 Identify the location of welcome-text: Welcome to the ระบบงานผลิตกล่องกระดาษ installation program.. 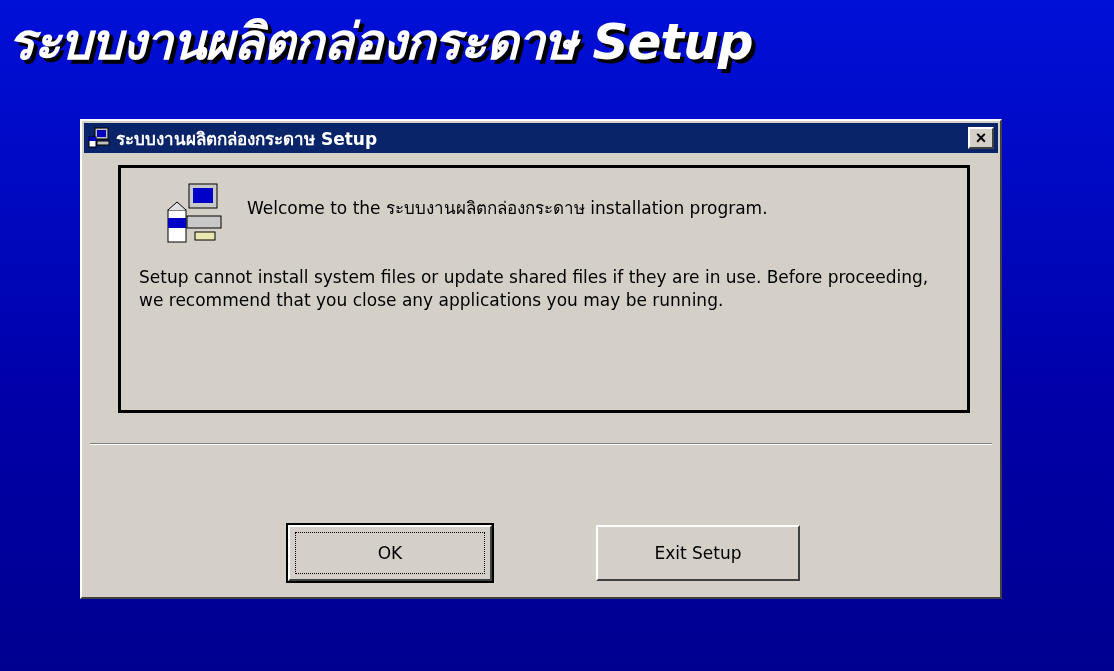
(507, 208).